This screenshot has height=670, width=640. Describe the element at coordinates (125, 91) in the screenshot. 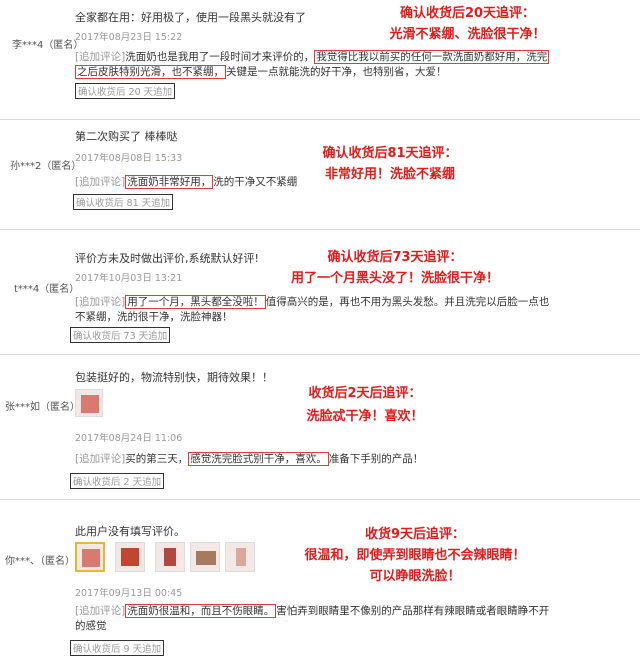

I see `days-after-receipt-label: 确认收货后 20 天追加` at that location.